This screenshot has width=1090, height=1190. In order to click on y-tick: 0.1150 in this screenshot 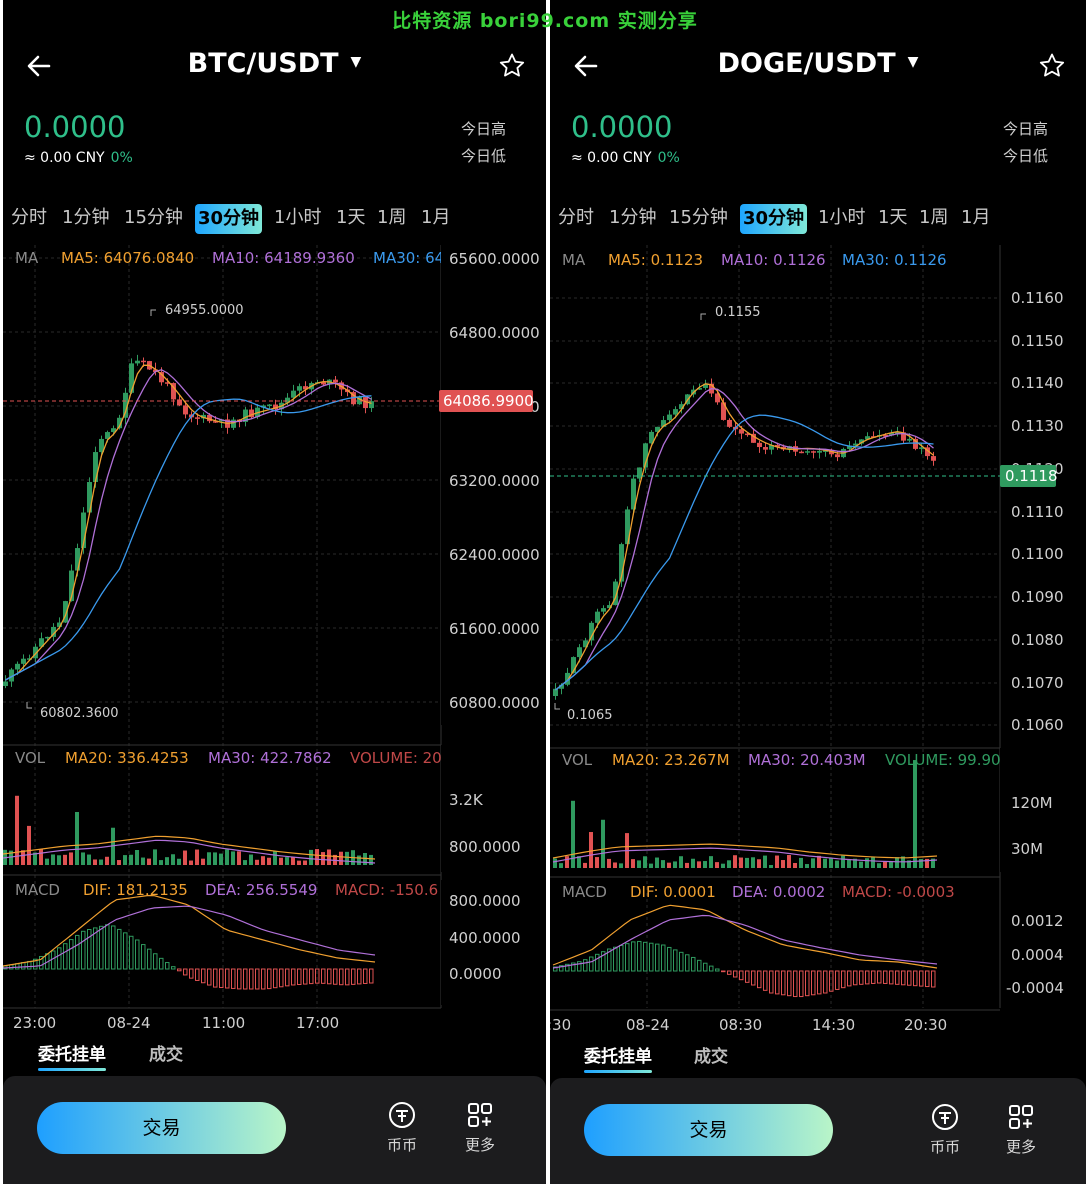, I will do `click(1037, 341)`.